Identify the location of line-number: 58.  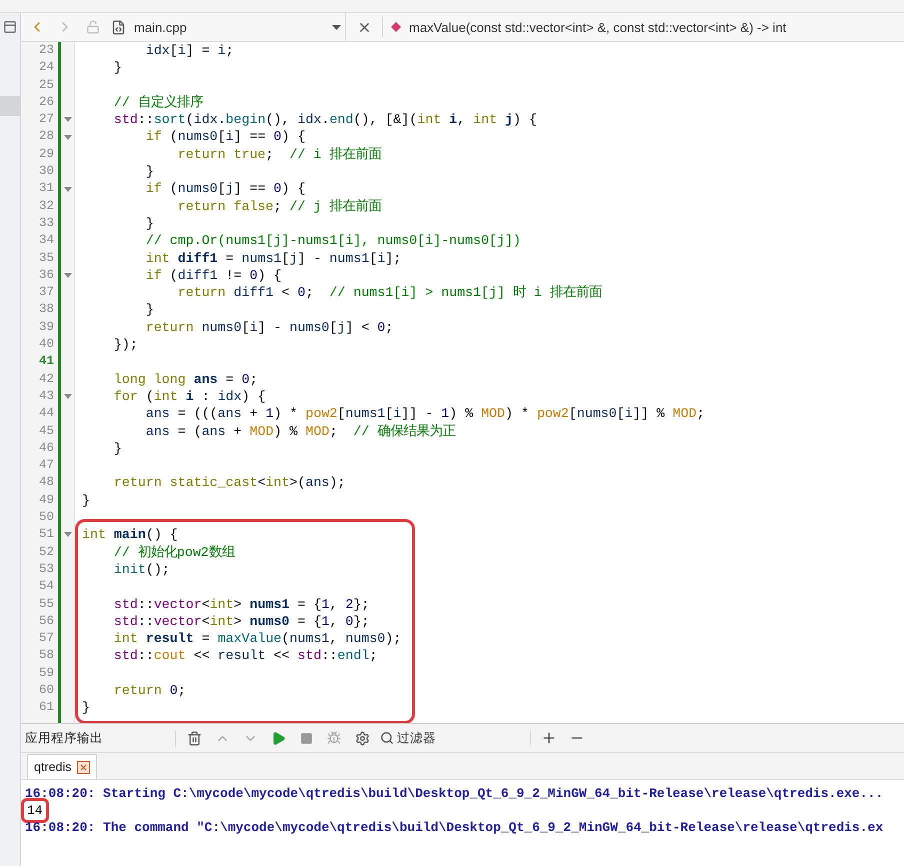
(46, 655).